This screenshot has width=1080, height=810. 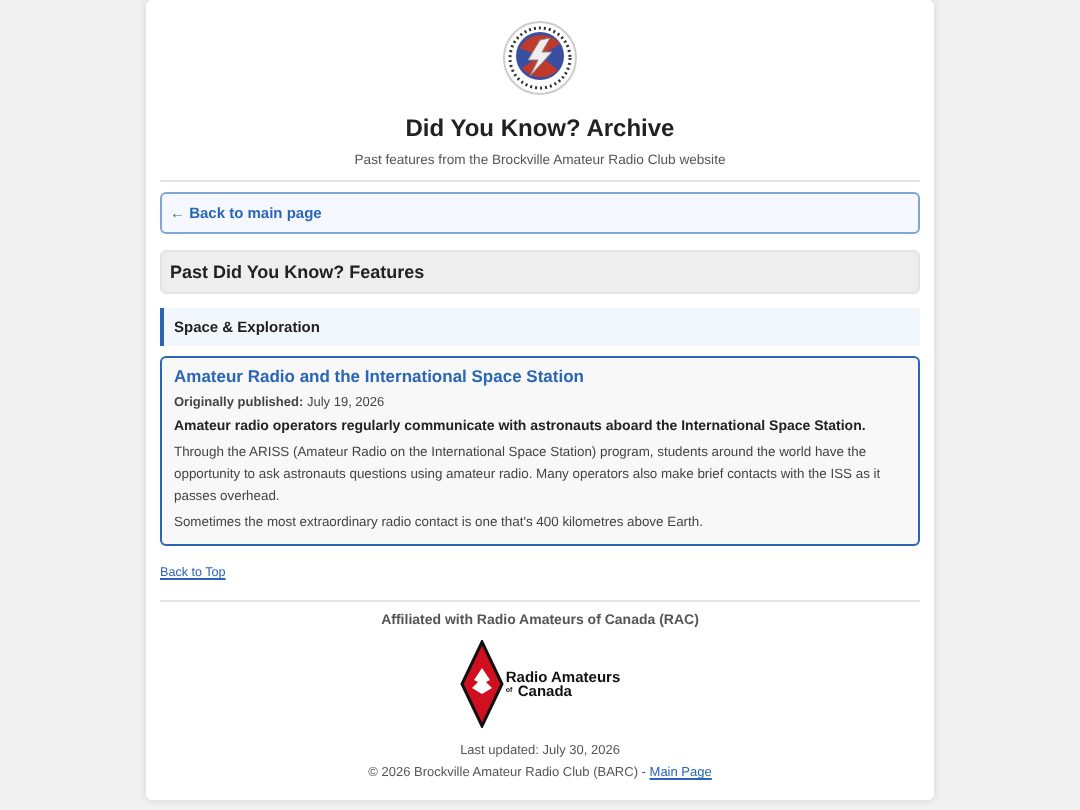 I want to click on section-heading: Past Did You Know? Features, so click(x=540, y=272).